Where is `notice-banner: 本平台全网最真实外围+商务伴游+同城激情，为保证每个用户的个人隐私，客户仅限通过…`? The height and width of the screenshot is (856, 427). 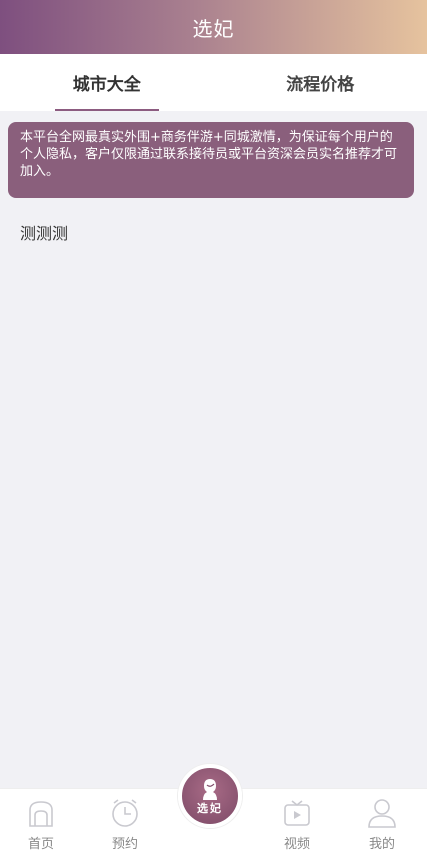 notice-banner: 本平台全网最真实外围+商务伴游+同城激情，为保证每个用户的个人隐私，客户仅限通过… is located at coordinates (211, 160).